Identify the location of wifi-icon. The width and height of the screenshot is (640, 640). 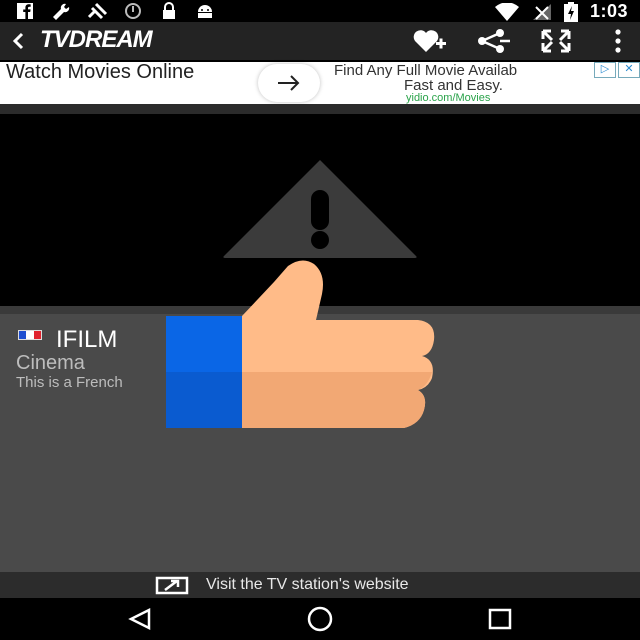
(506, 11).